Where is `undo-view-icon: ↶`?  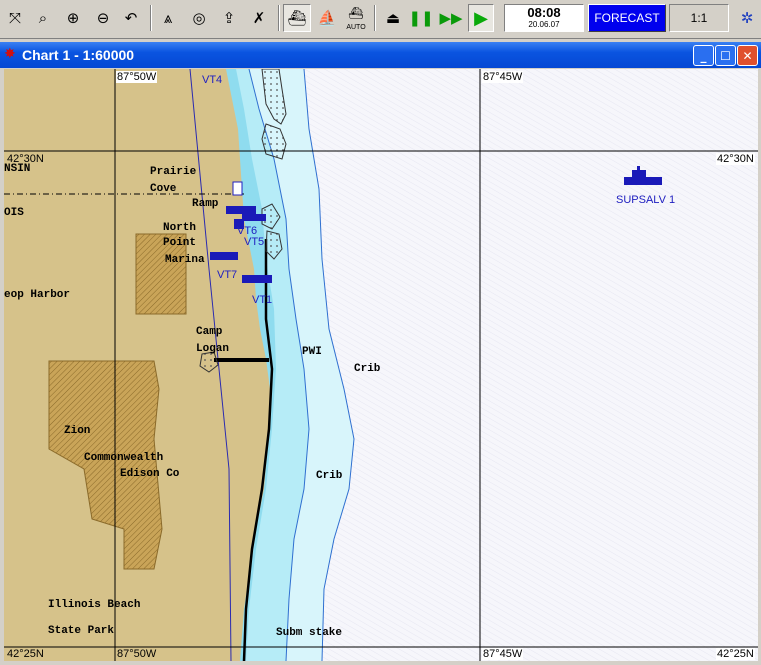 undo-view-icon: ↶ is located at coordinates (131, 18).